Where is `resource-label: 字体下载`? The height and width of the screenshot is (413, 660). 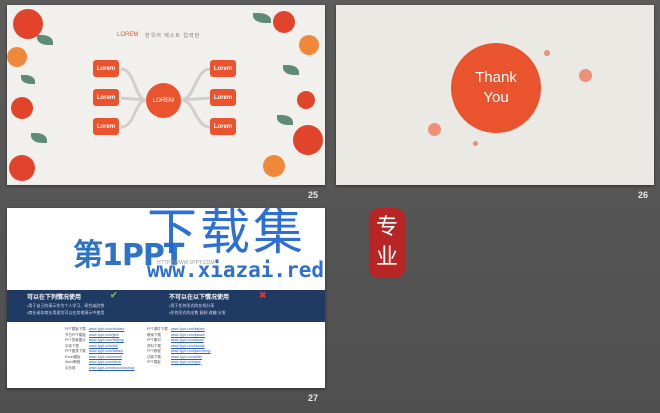 resource-label: 字体下载 is located at coordinates (72, 345).